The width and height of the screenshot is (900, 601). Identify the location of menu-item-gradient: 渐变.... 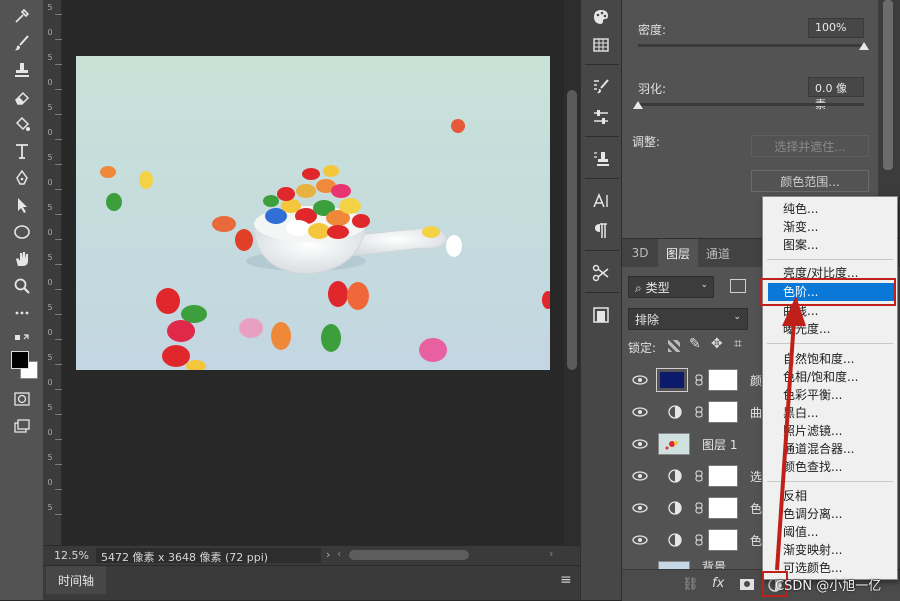
(800, 227).